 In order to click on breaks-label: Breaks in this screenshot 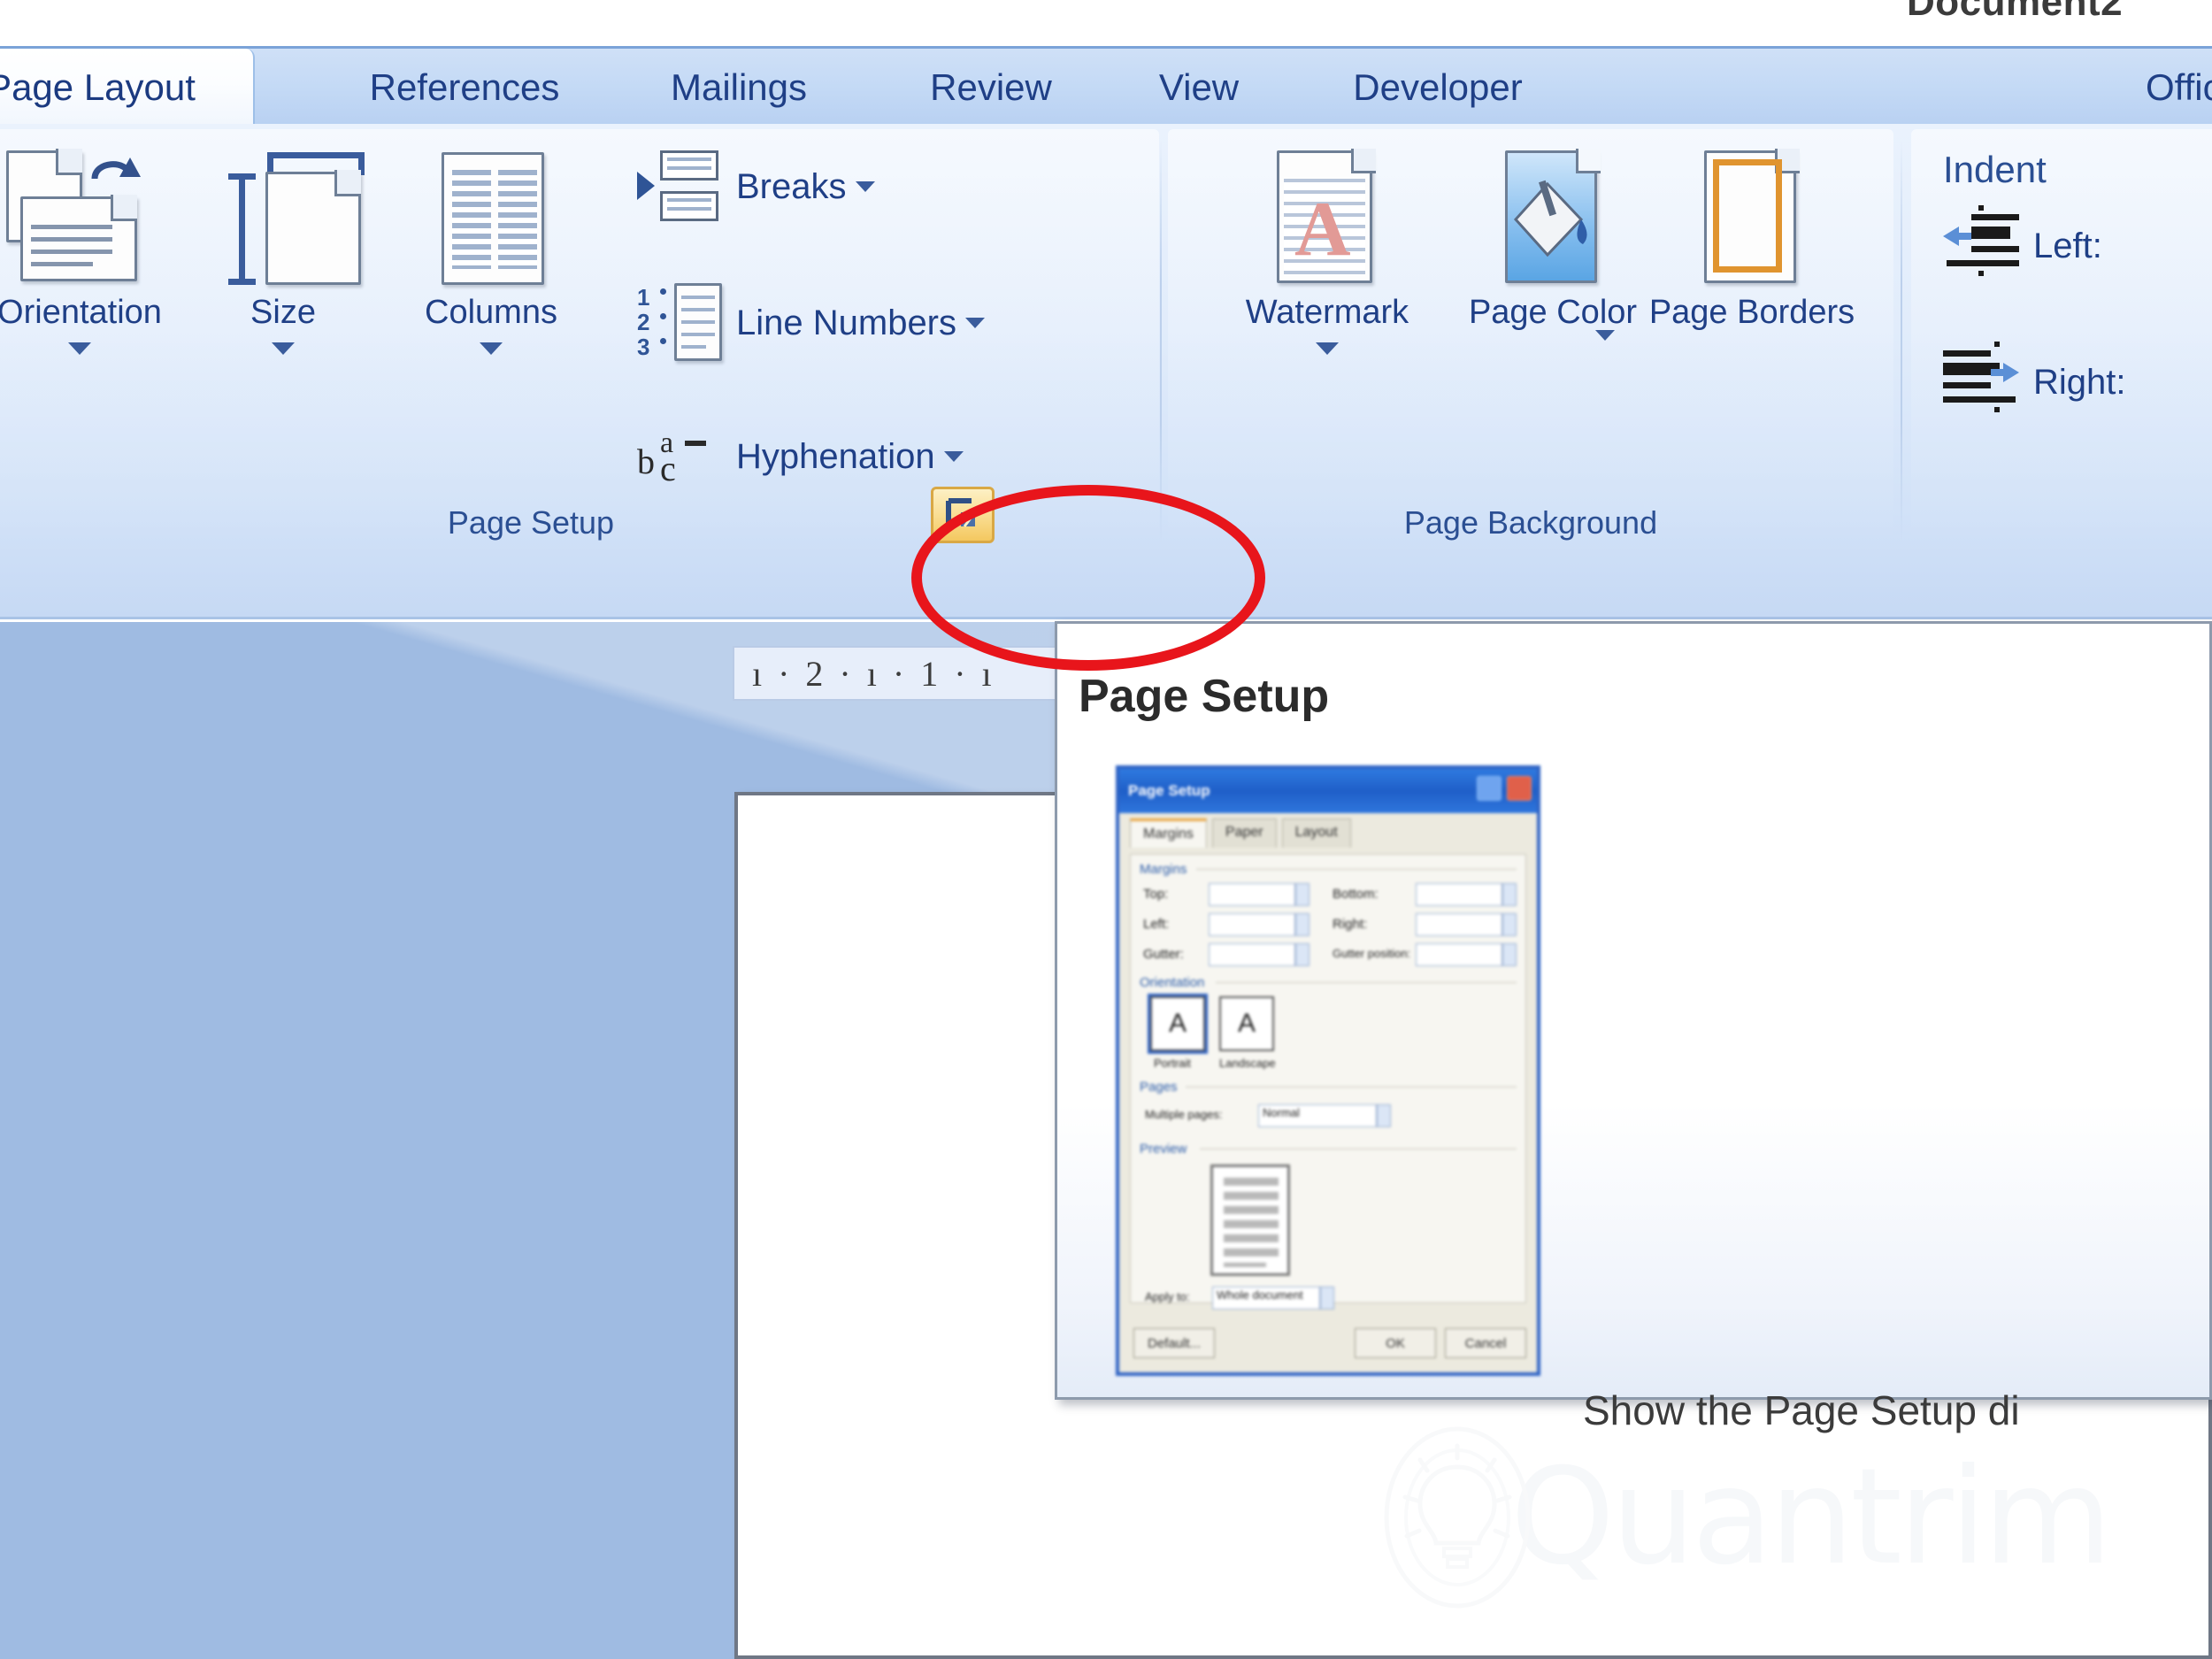, I will do `click(791, 186)`.